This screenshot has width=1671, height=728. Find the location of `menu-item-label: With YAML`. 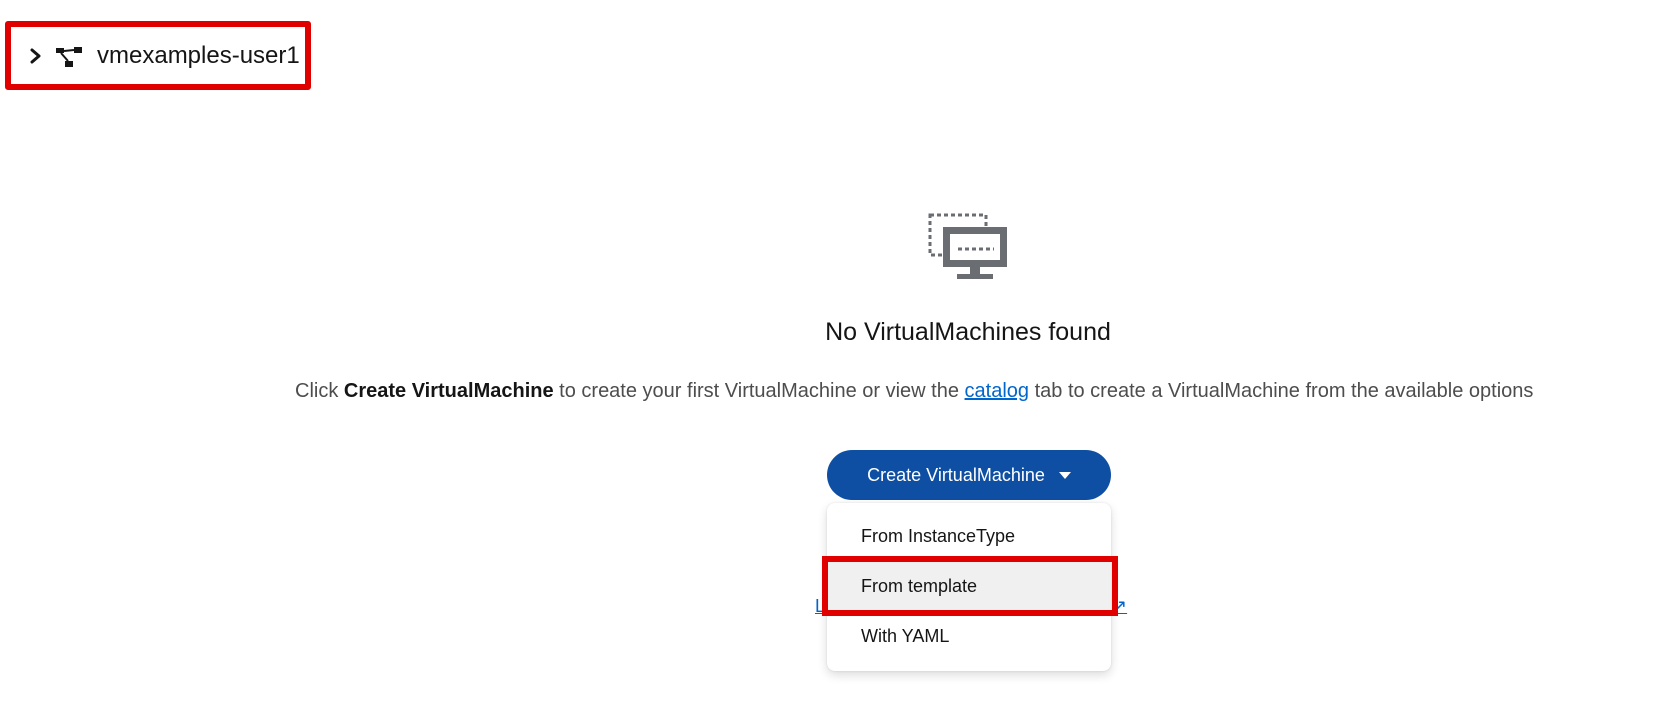

menu-item-label: With YAML is located at coordinates (905, 635).